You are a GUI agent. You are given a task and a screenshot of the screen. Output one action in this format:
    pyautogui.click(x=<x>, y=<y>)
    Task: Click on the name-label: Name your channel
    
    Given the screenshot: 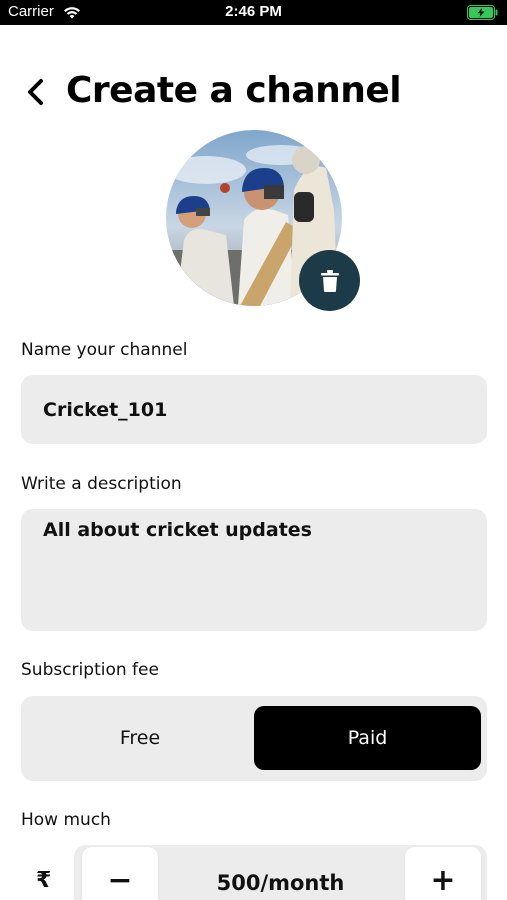 What is the action you would take?
    pyautogui.click(x=104, y=350)
    